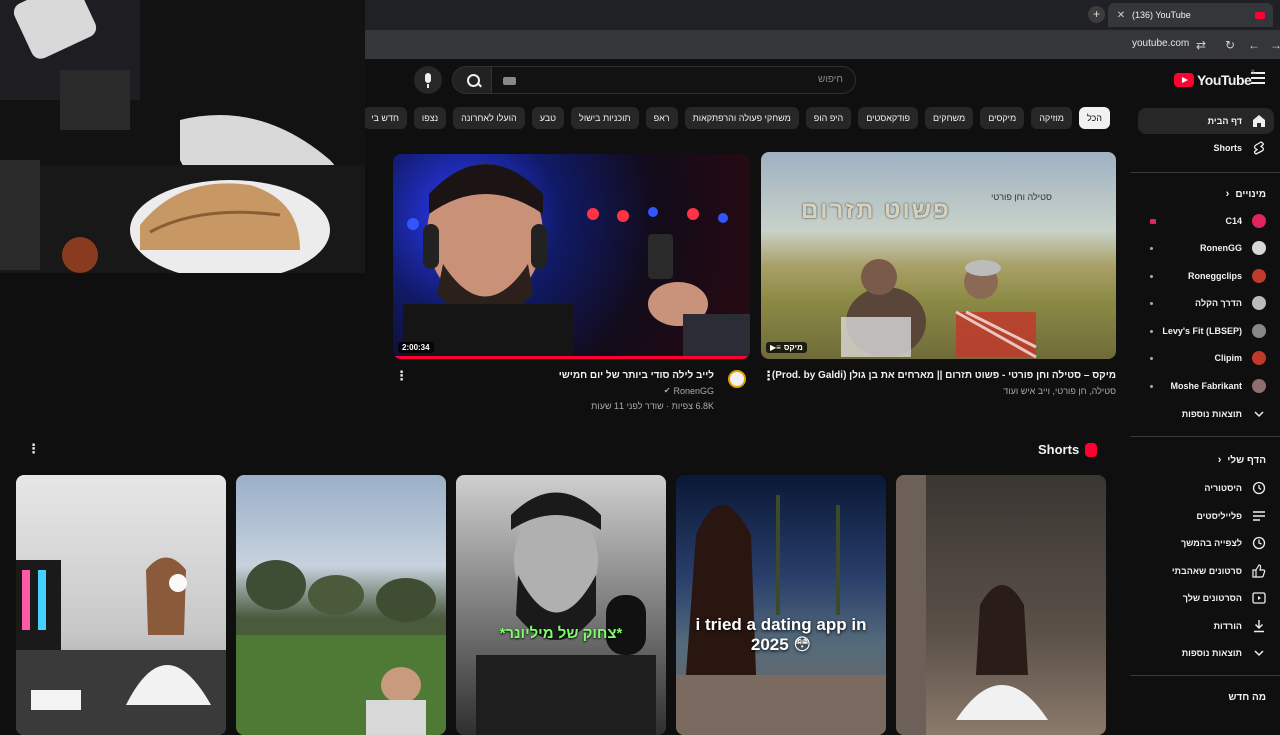 The height and width of the screenshot is (735, 1280). I want to click on subscription-item: RonenGG, so click(1206, 248).